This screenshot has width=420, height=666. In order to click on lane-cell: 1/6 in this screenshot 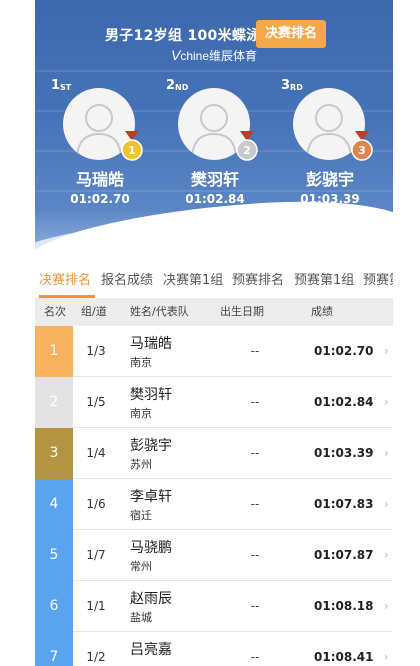, I will do `click(96, 504)`.